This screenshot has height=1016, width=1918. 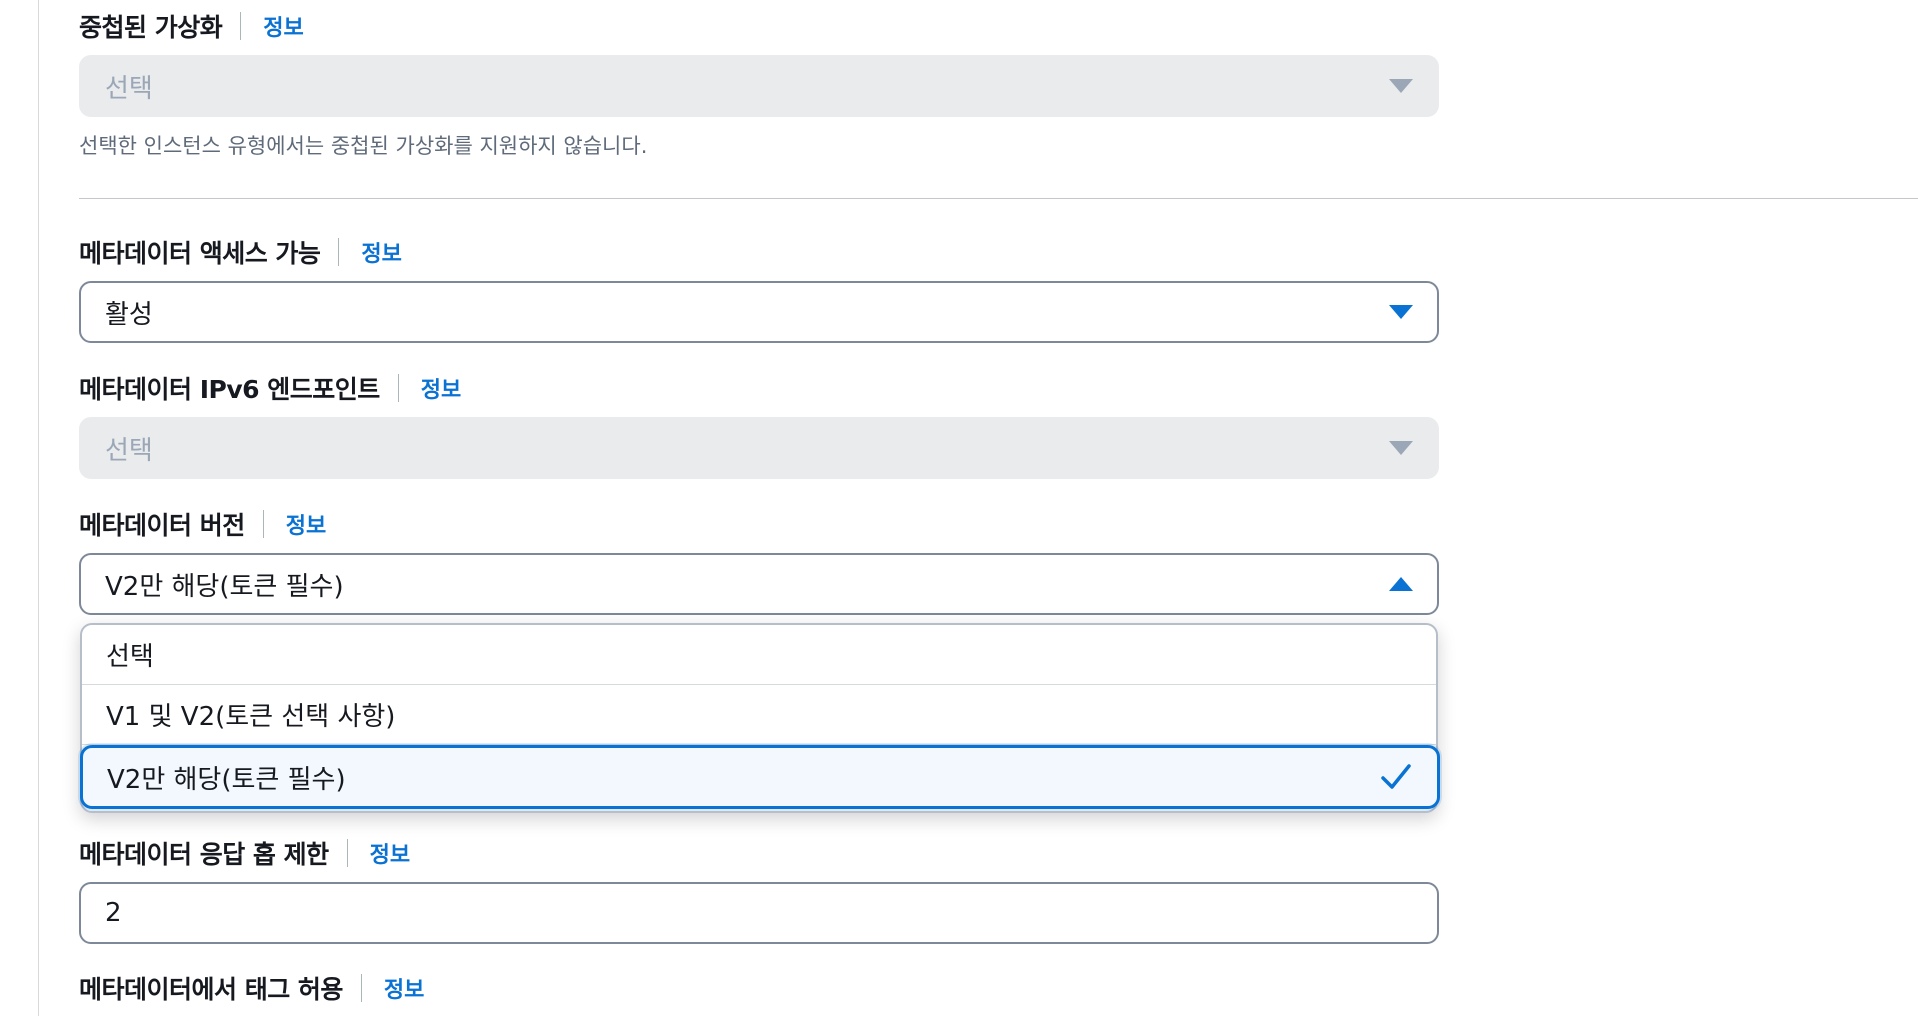 I want to click on nested-virtualization-select: 선택, so click(x=759, y=86).